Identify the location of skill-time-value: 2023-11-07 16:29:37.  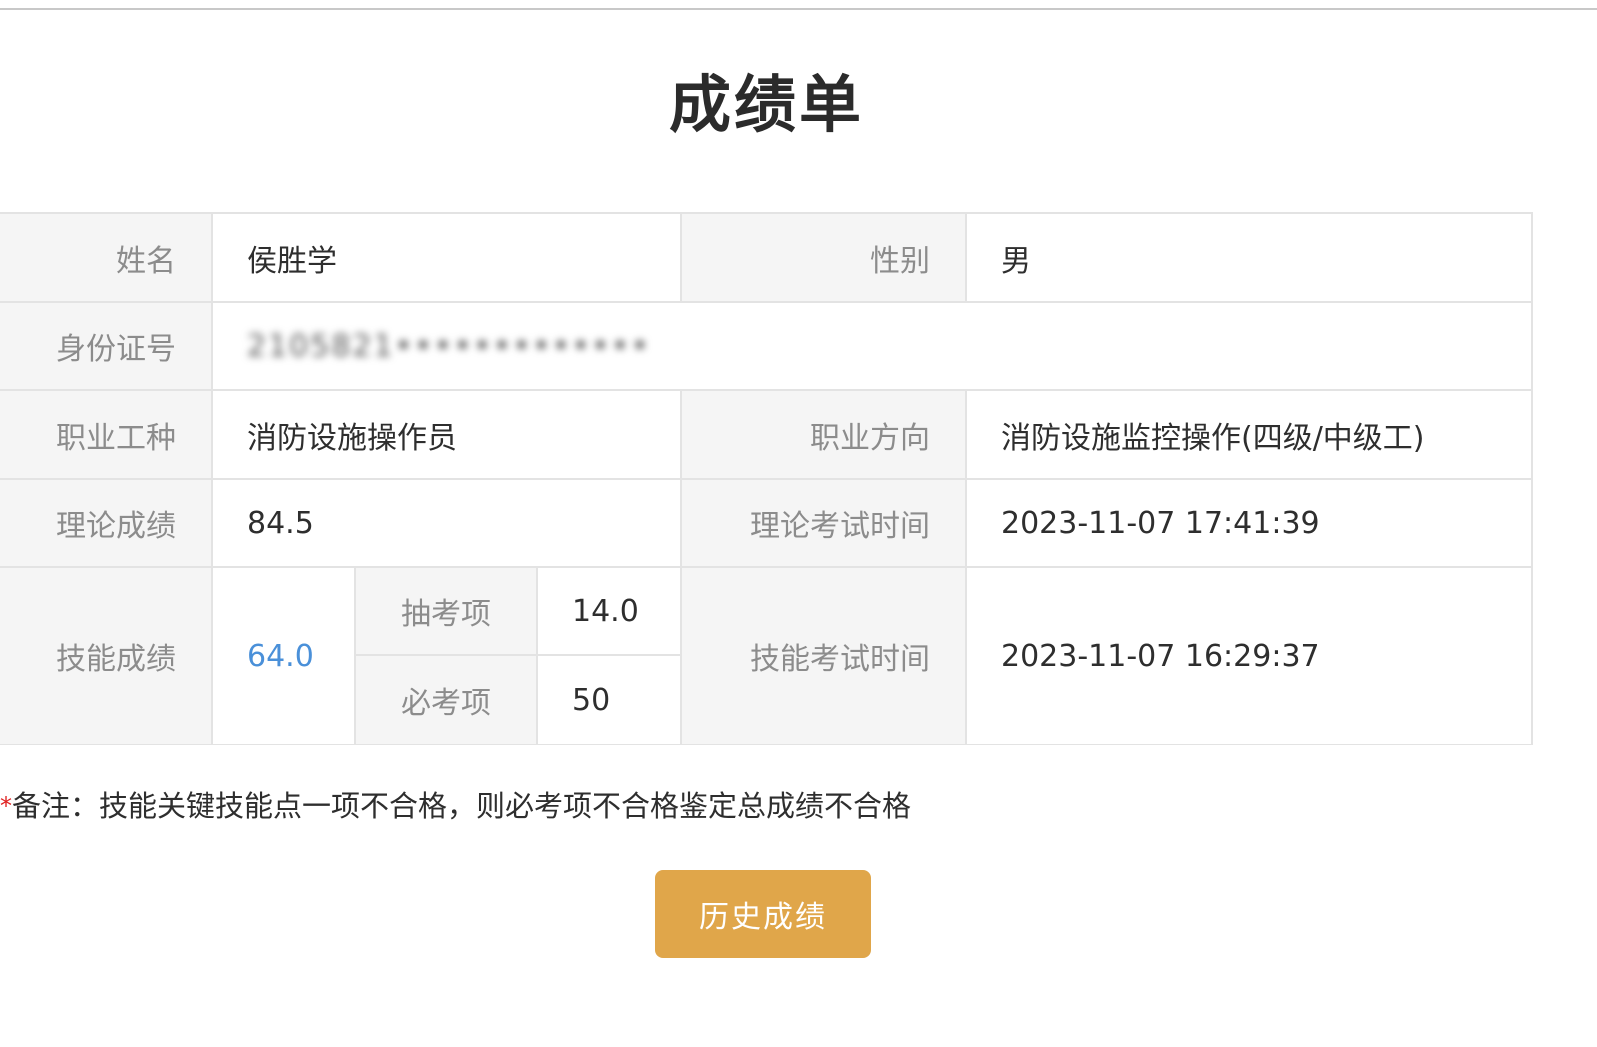
(1249, 656).